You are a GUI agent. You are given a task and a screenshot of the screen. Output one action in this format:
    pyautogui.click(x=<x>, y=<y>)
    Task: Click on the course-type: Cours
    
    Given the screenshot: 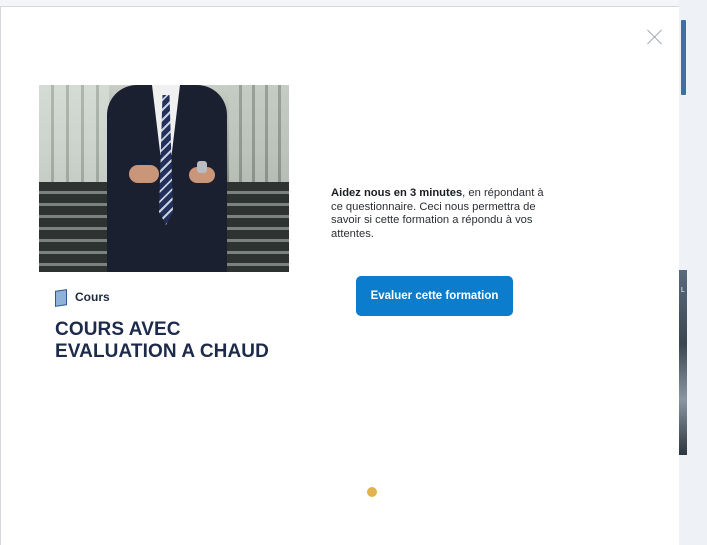 What is the action you would take?
    pyautogui.click(x=82, y=297)
    